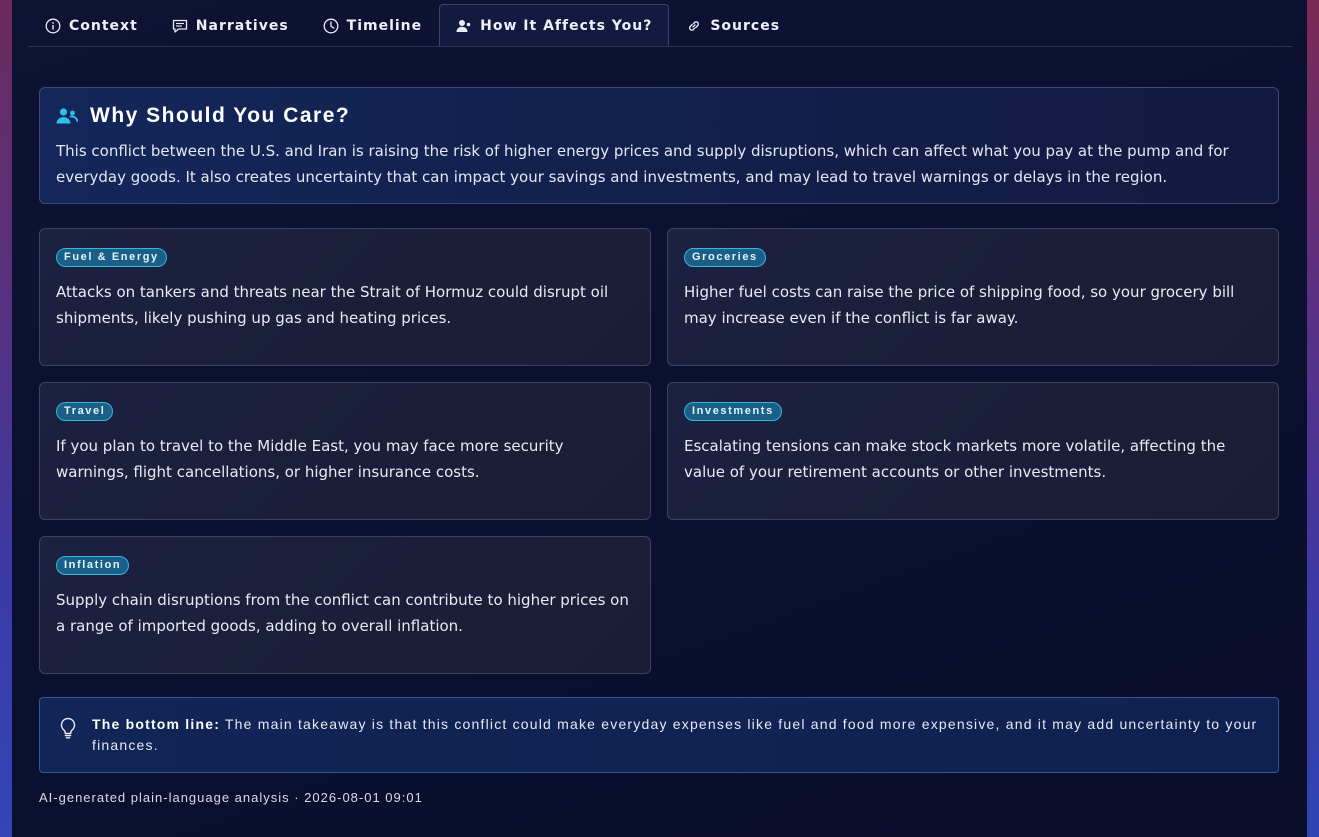 Image resolution: width=1319 pixels, height=837 pixels. Describe the element at coordinates (68, 728) in the screenshot. I see `lightbulb-icon` at that location.